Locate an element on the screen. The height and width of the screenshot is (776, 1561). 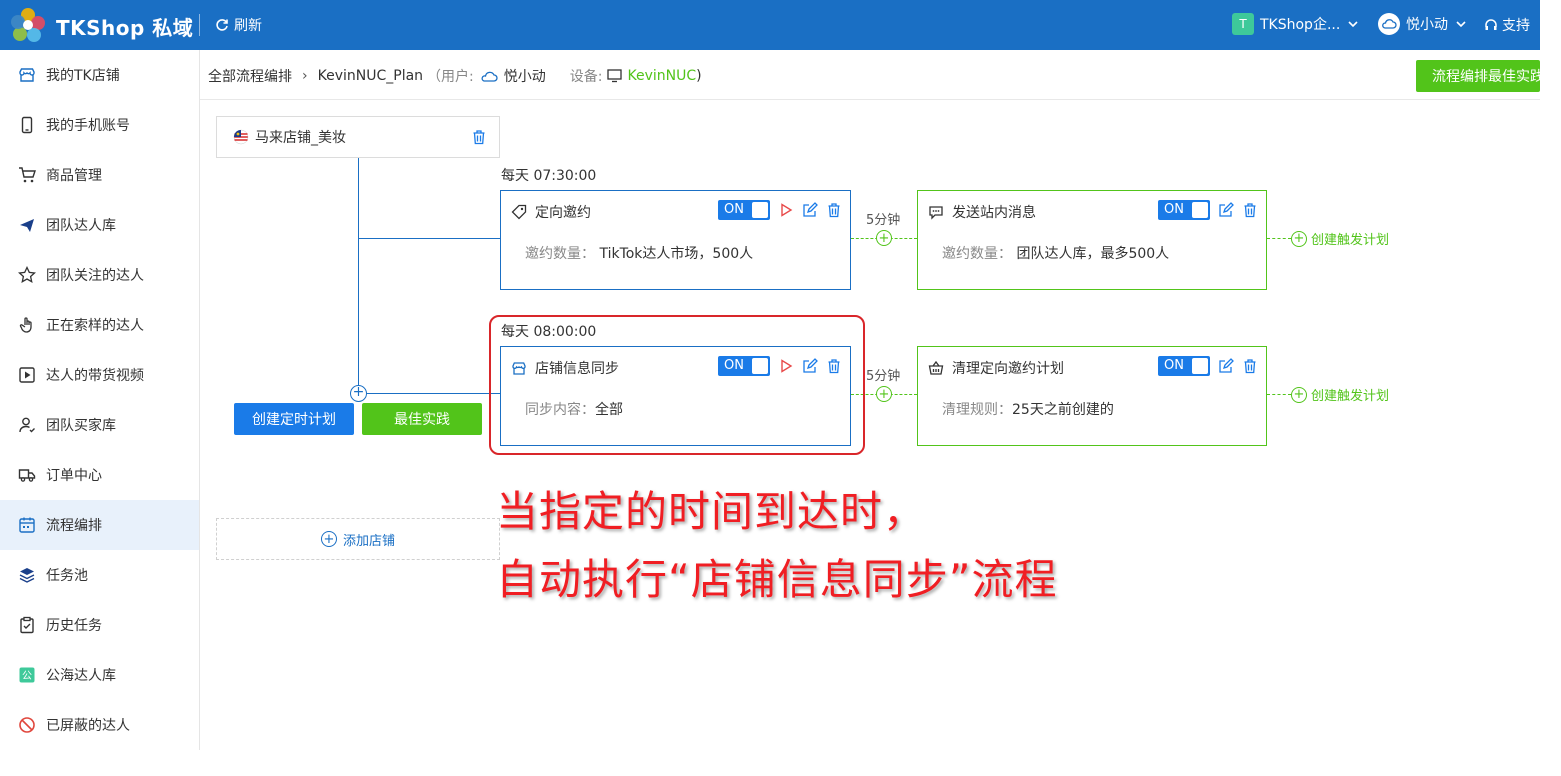
sidebar-item-task-pool: 任务池 is located at coordinates (99, 575).